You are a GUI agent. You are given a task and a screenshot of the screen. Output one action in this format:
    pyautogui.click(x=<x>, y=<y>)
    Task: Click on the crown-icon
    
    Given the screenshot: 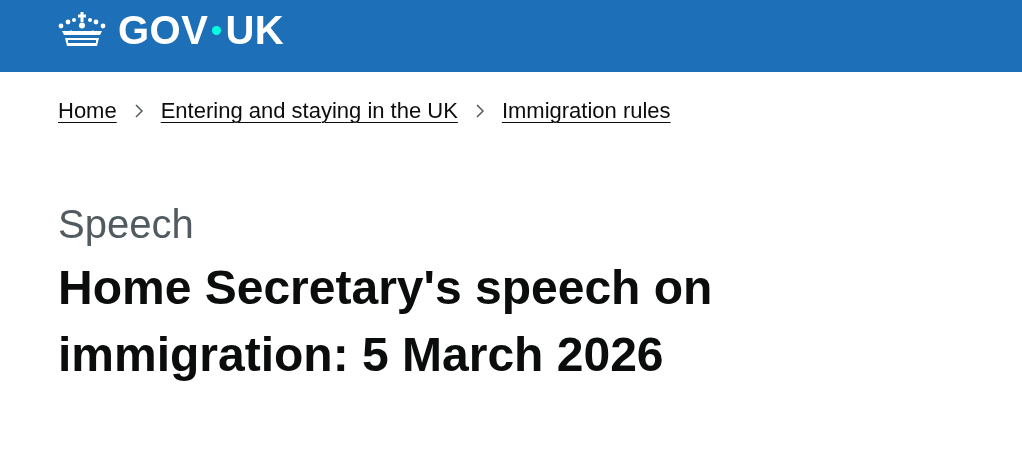 What is the action you would take?
    pyautogui.click(x=82, y=30)
    